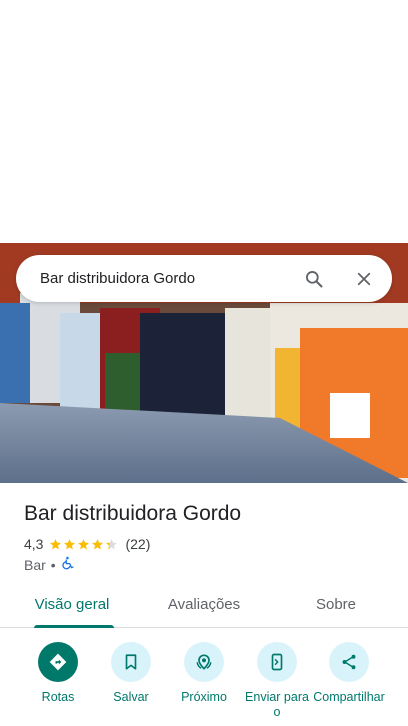 This screenshot has height=726, width=408. I want to click on review-count: (22), so click(138, 544).